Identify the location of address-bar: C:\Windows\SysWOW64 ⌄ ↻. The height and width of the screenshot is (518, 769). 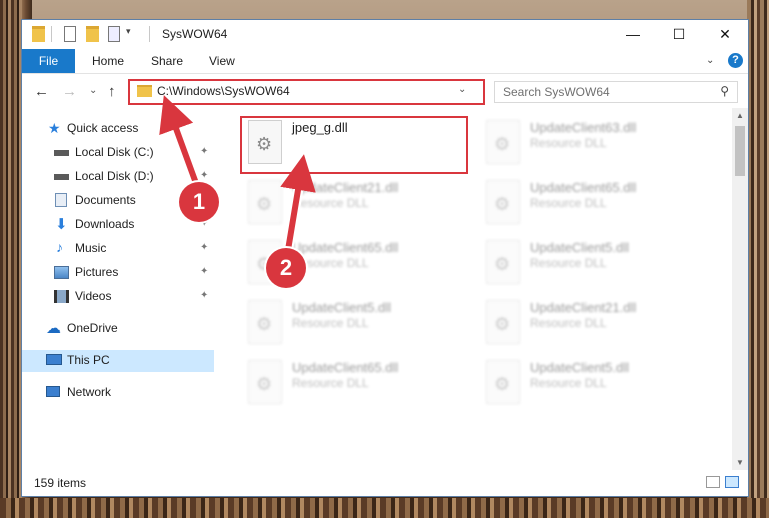
(355, 92).